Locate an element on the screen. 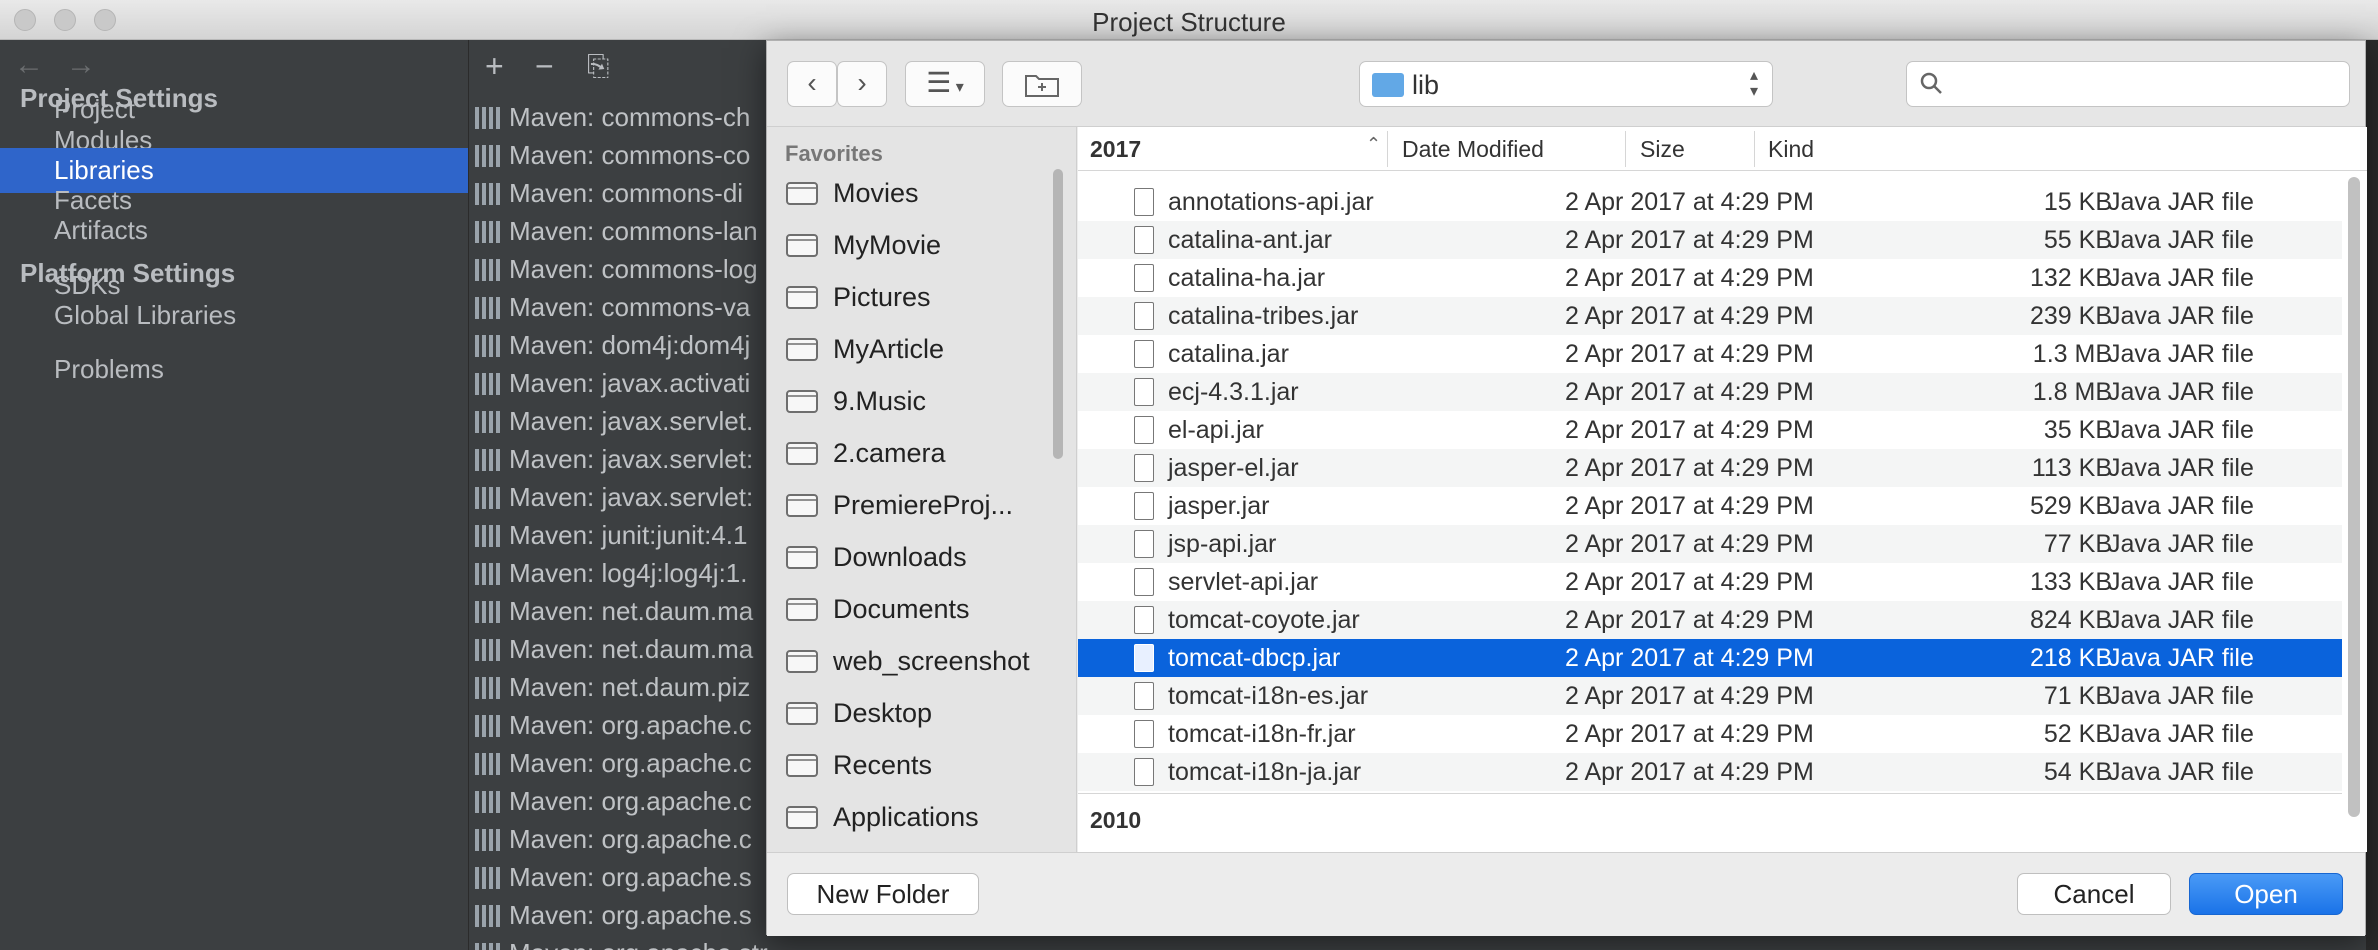 The image size is (2378, 950). library-row: Maven: net.daum.piz is located at coordinates (621, 691).